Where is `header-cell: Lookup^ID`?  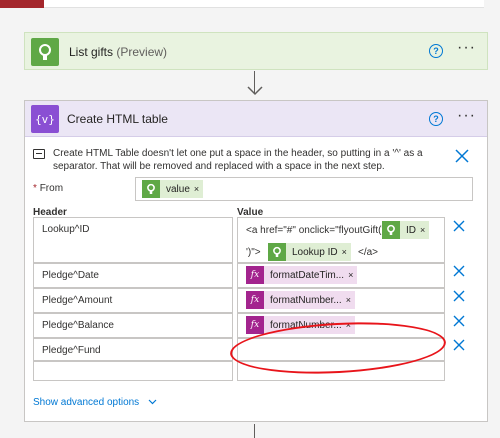
header-cell: Lookup^ID is located at coordinates (133, 240).